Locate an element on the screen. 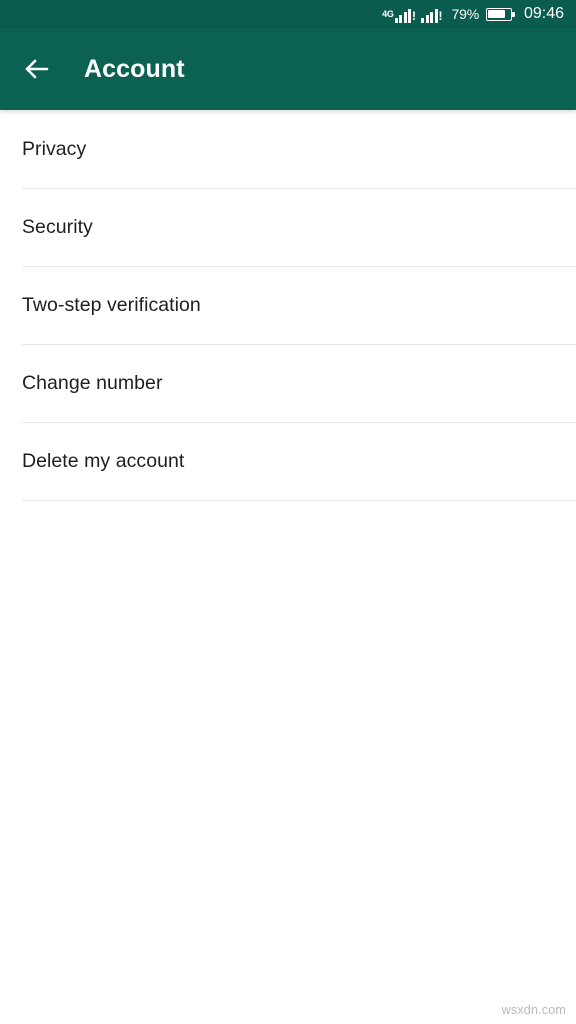 The width and height of the screenshot is (576, 1024). signal-bars-icon is located at coordinates (403, 15).